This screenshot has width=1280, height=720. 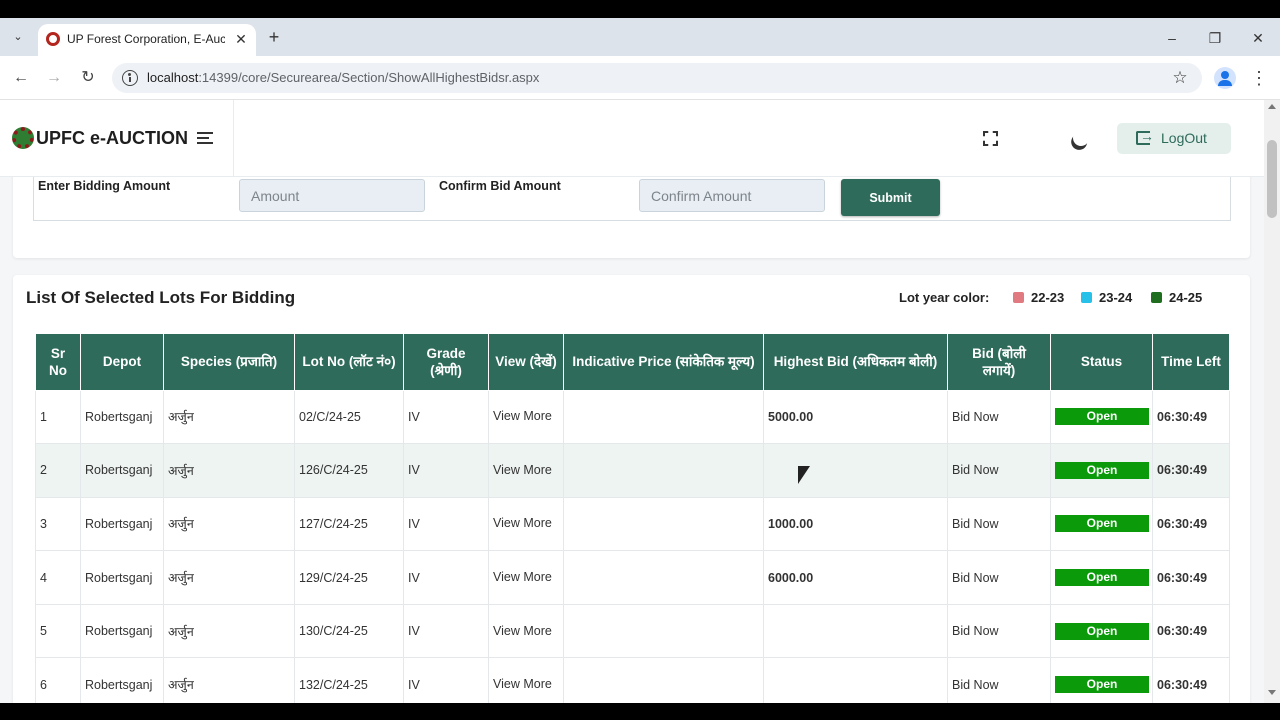 What do you see at coordinates (890, 197) in the screenshot?
I see `submit-button: Submit` at bounding box center [890, 197].